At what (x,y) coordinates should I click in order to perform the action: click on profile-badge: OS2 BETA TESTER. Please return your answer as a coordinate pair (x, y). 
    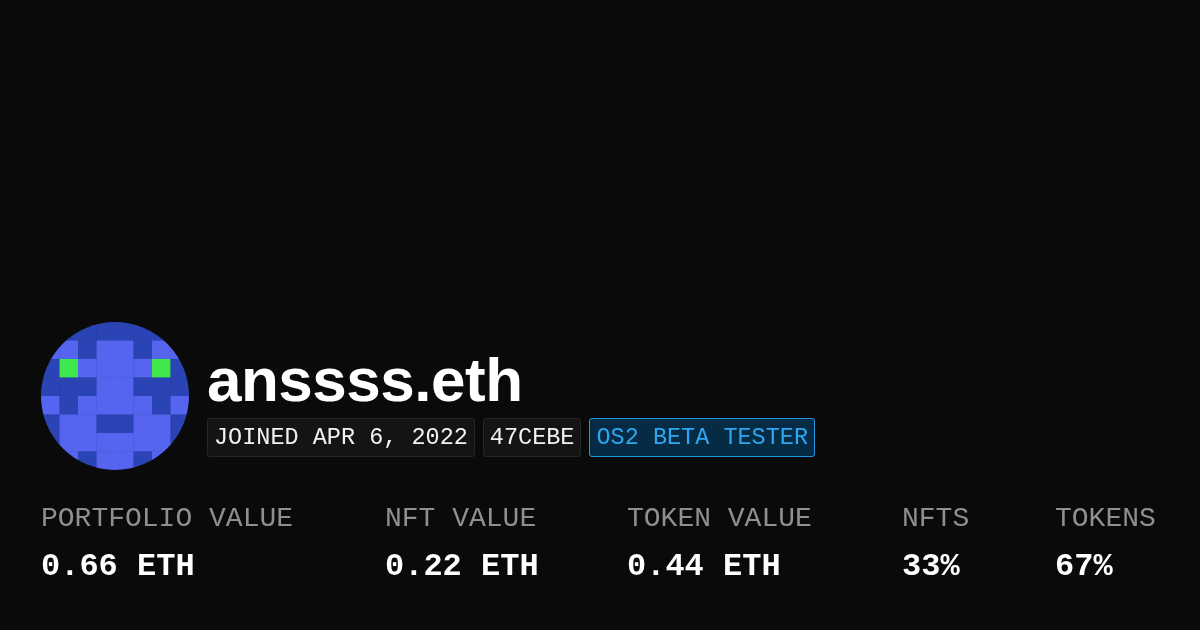
    Looking at the image, I should click on (702, 437).